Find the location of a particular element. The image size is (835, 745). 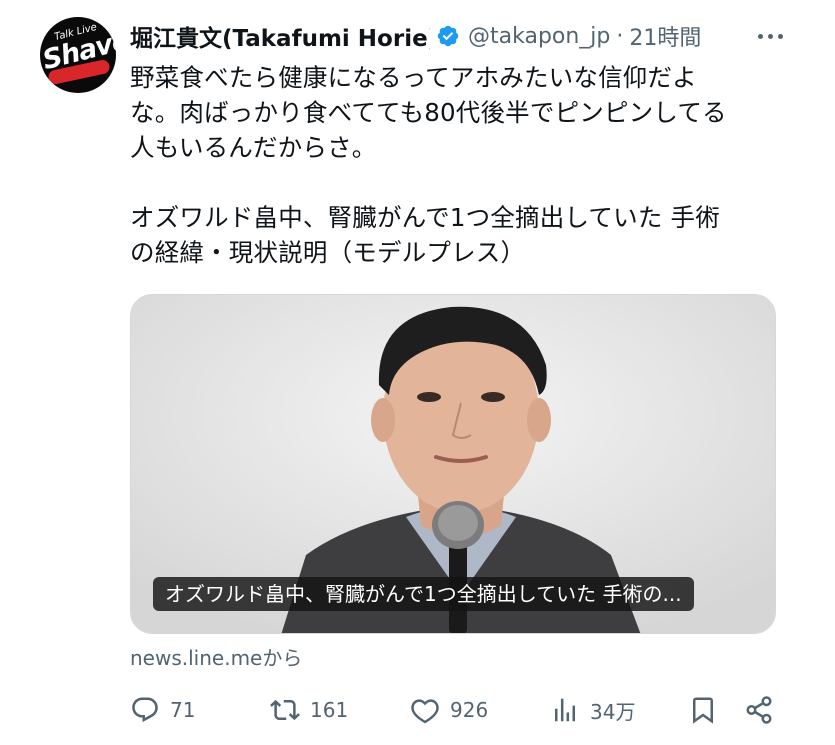

reply-icon is located at coordinates (145, 710).